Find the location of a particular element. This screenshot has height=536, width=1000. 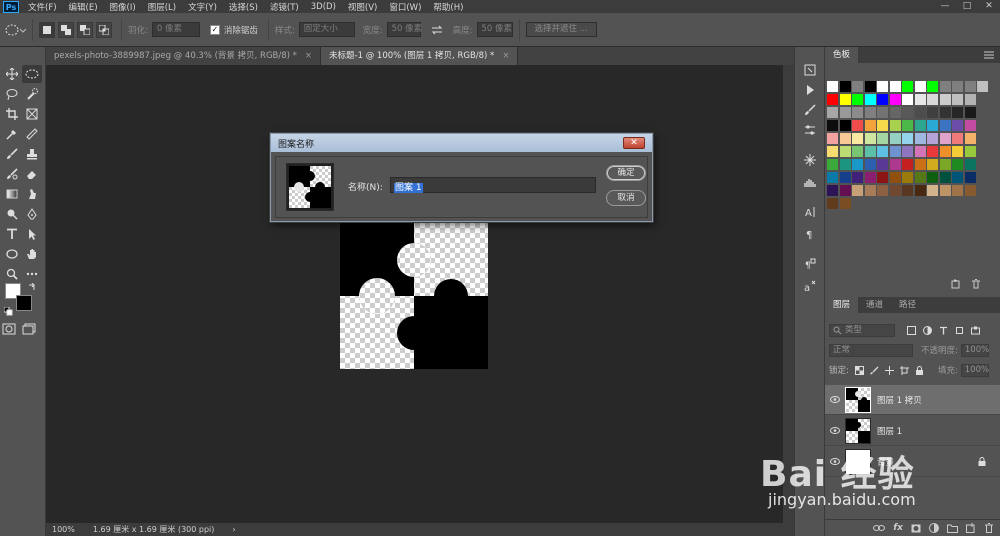

antialias-checkbox: ✓ is located at coordinates (214, 29).